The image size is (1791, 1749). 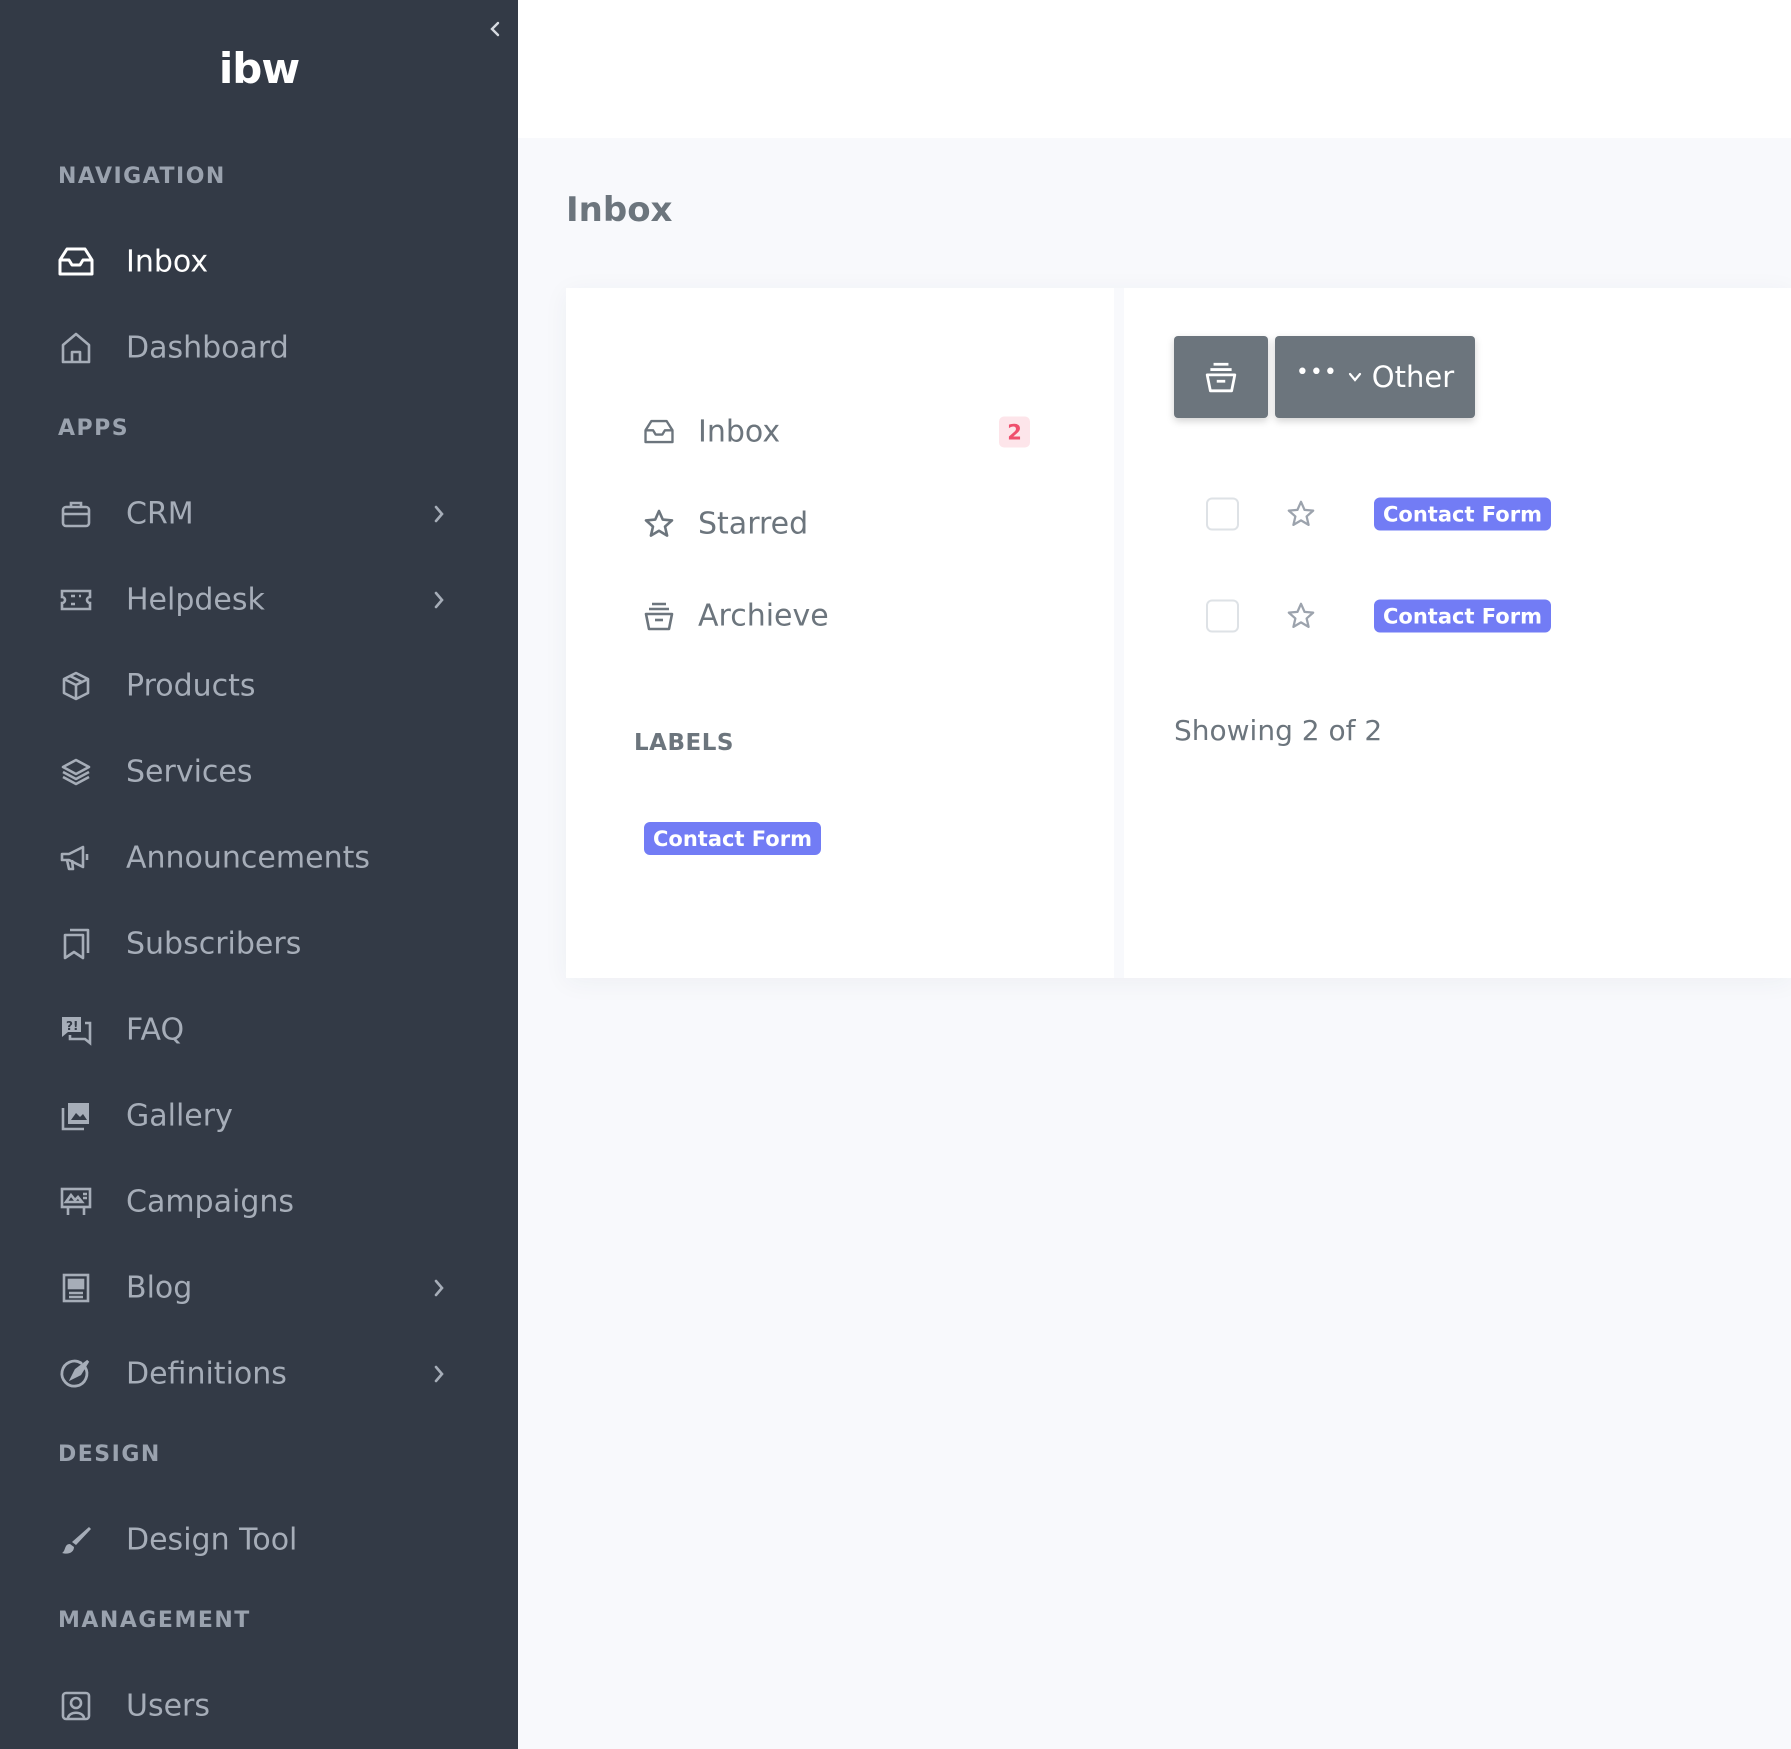 What do you see at coordinates (179, 1116) in the screenshot?
I see `sidebar-item-label: Gallery` at bounding box center [179, 1116].